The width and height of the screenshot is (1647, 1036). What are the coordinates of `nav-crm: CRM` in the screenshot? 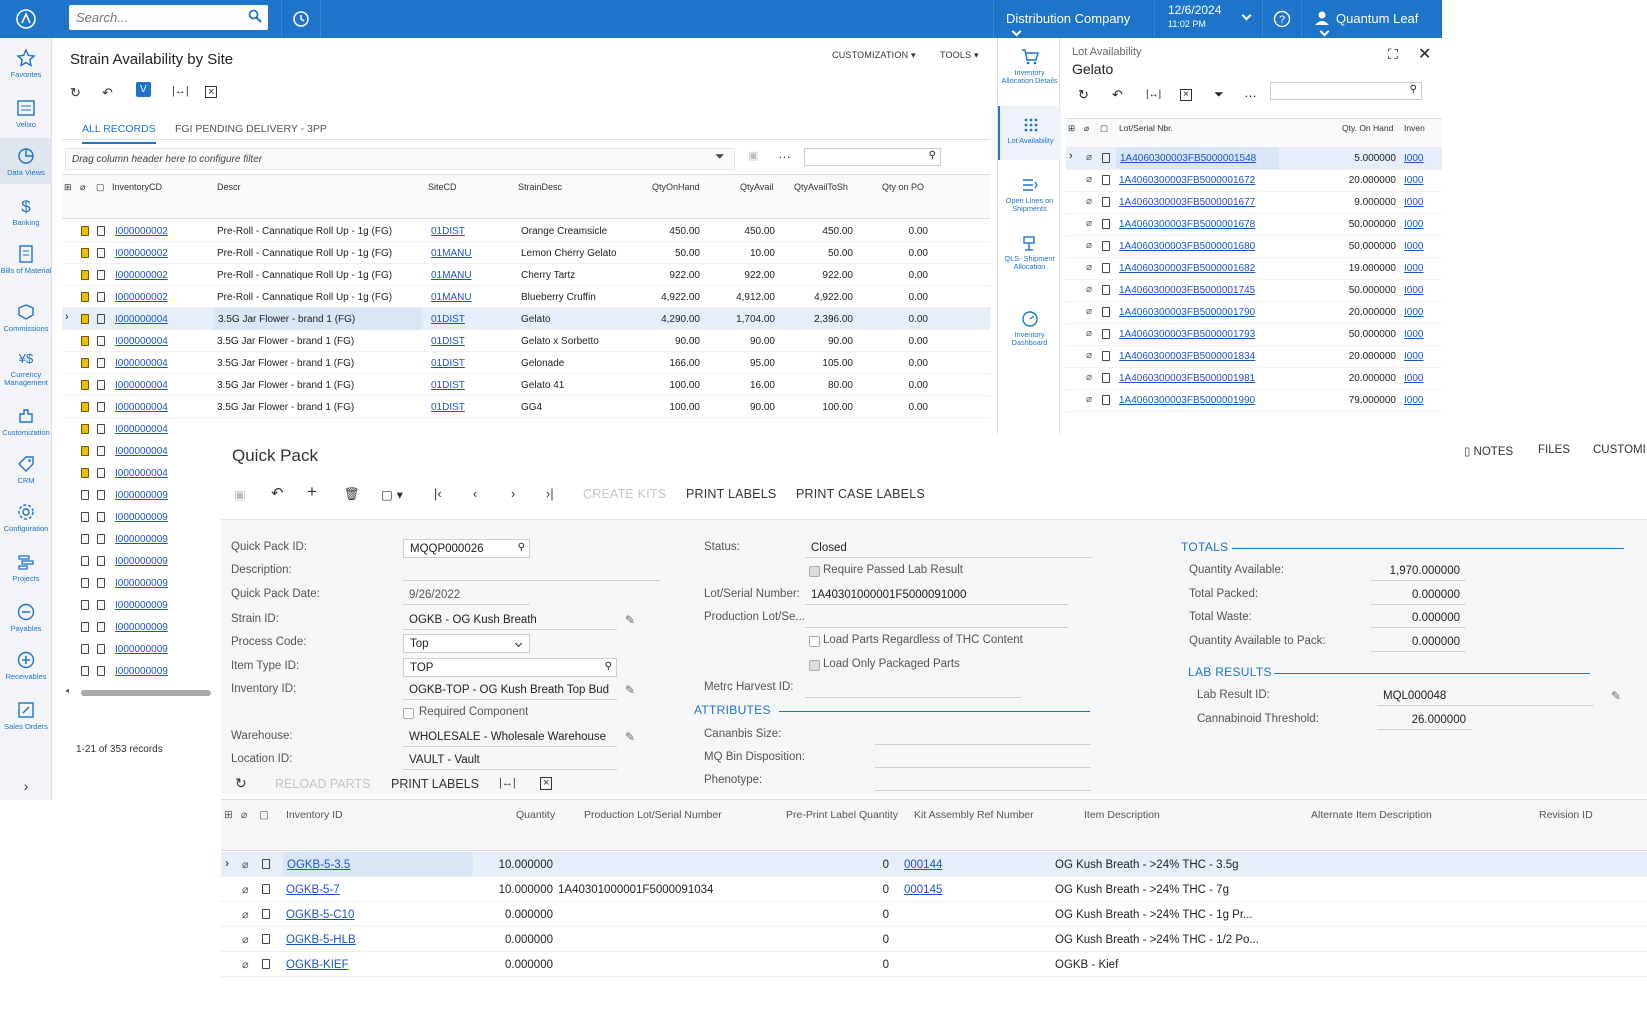 It's located at (26, 469).